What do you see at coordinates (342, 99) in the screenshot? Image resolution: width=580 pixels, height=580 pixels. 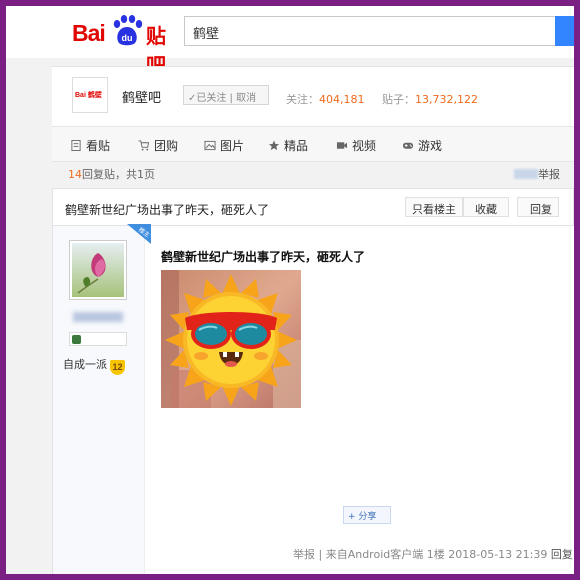 I see `followers-count: 404,181` at bounding box center [342, 99].